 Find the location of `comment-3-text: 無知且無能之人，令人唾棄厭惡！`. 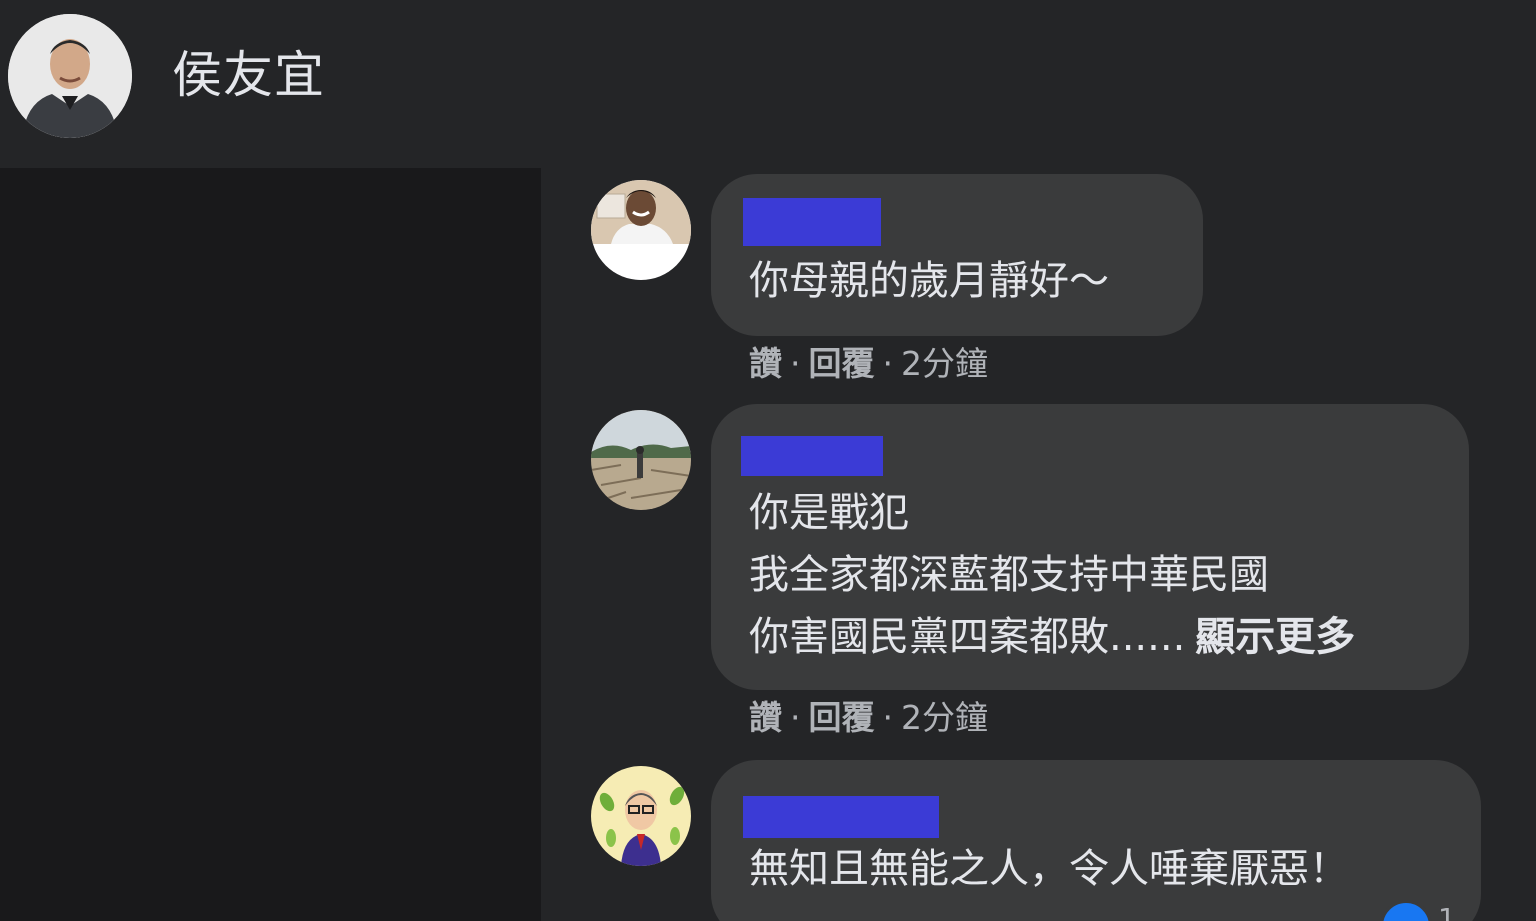

comment-3-text: 無知且無能之人，令人唾棄厭惡！ is located at coordinates (1049, 869).